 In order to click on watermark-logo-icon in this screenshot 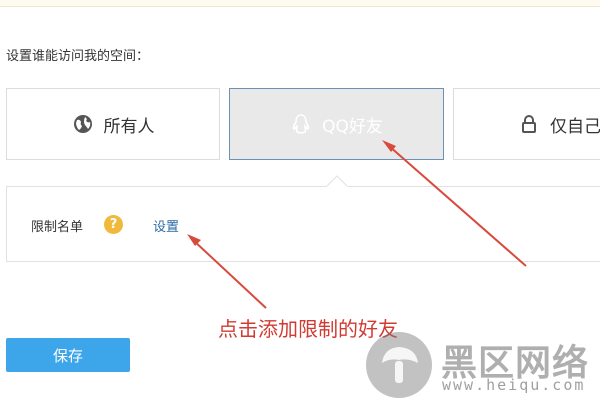, I will do `click(399, 365)`.